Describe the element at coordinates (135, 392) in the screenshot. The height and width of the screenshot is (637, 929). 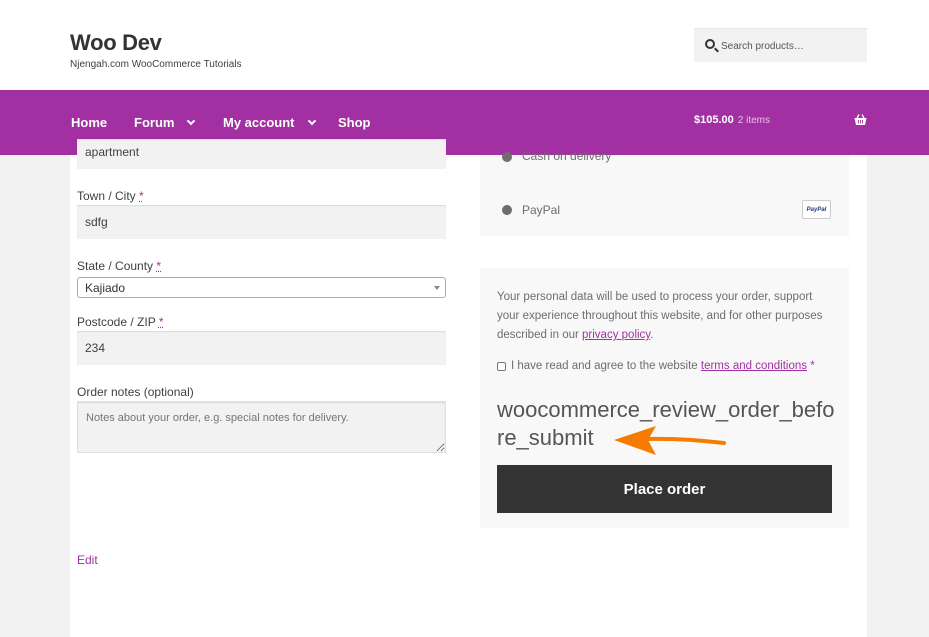
I see `order-notes-label: Order notes (optional)` at that location.